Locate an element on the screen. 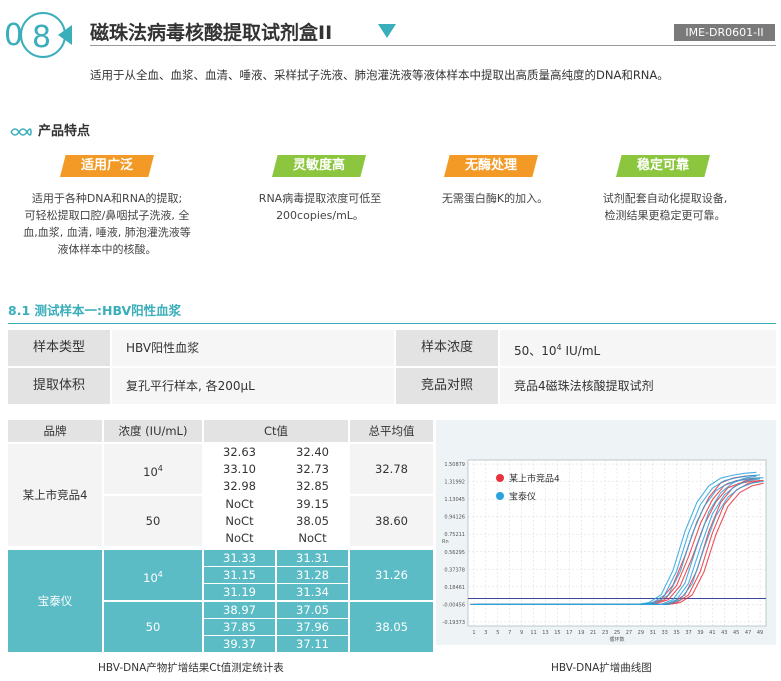 The width and height of the screenshot is (781, 681). ct-value: 31.33 is located at coordinates (239, 558).